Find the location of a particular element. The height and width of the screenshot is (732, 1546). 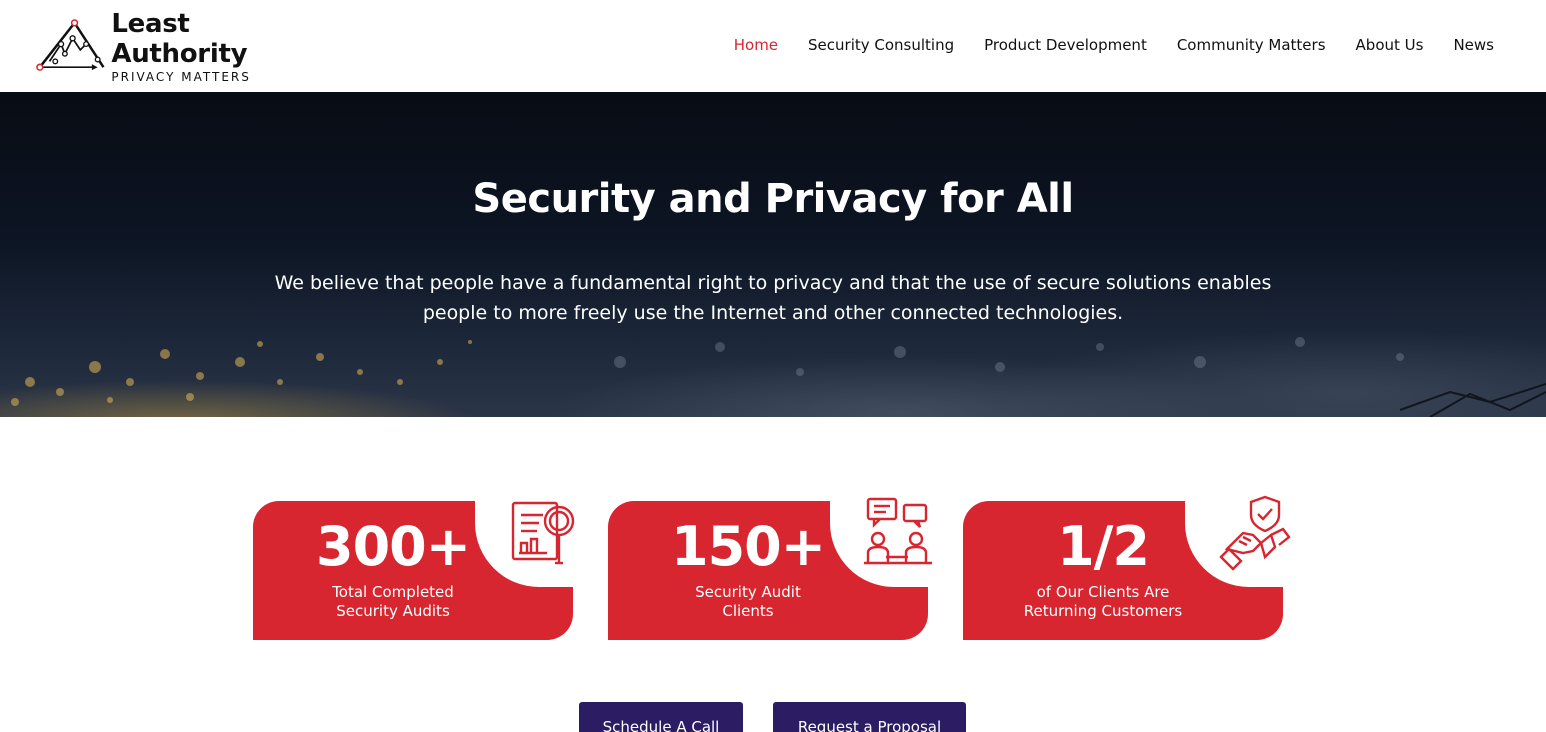

nav-item-product-development: Product Development is located at coordinates (1065, 45).